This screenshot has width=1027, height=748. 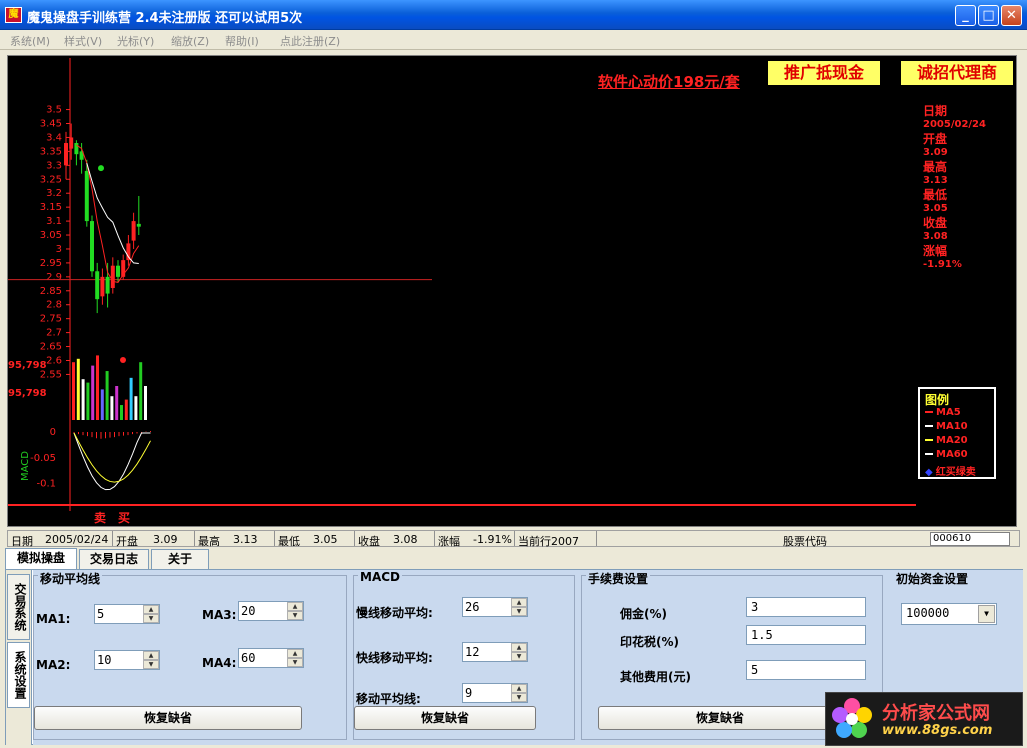 I want to click on ma2-input, so click(x=119, y=660).